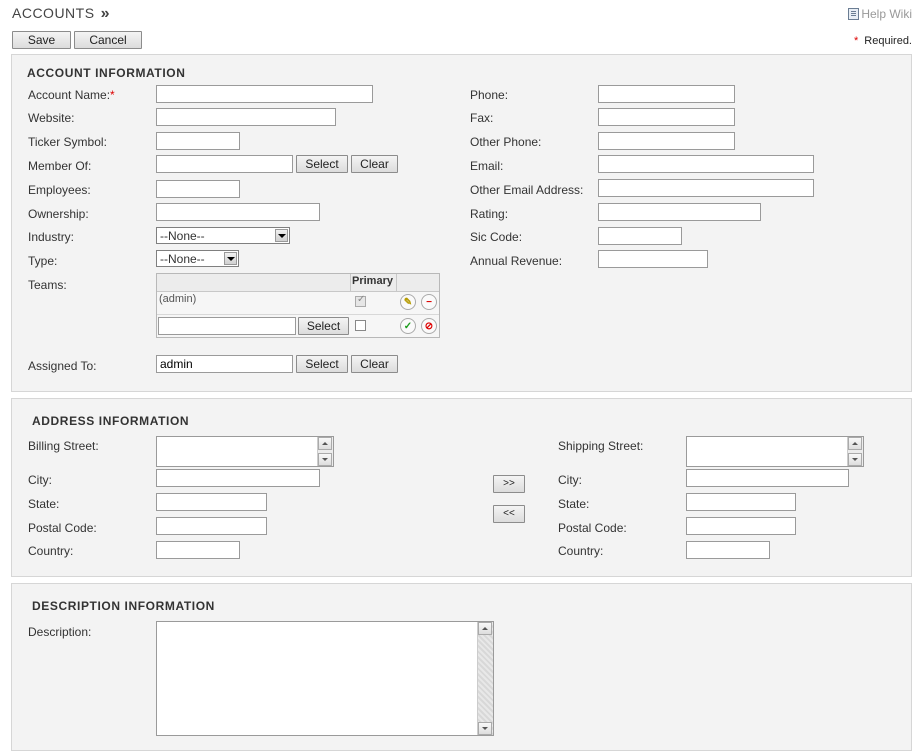 This screenshot has height=754, width=924. I want to click on teams-label: Teams:, so click(47, 285).